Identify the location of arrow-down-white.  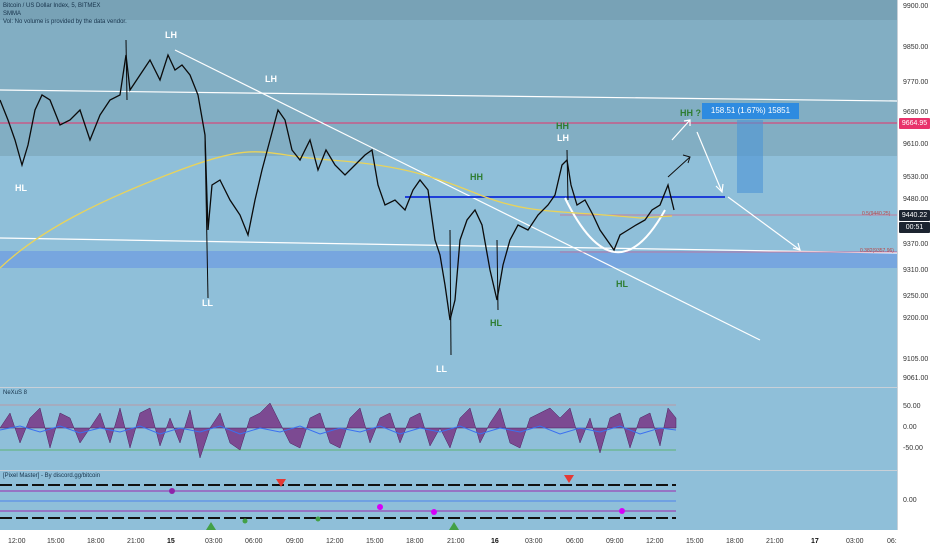
(709, 162).